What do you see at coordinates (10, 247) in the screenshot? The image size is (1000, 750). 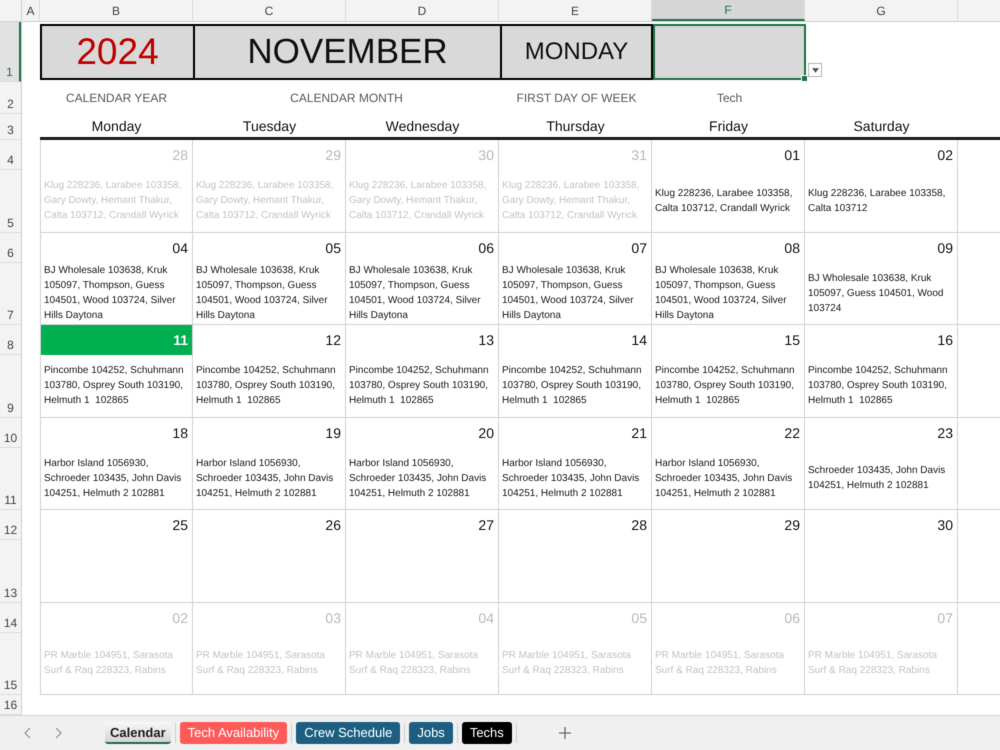 I see `row-header: 6` at bounding box center [10, 247].